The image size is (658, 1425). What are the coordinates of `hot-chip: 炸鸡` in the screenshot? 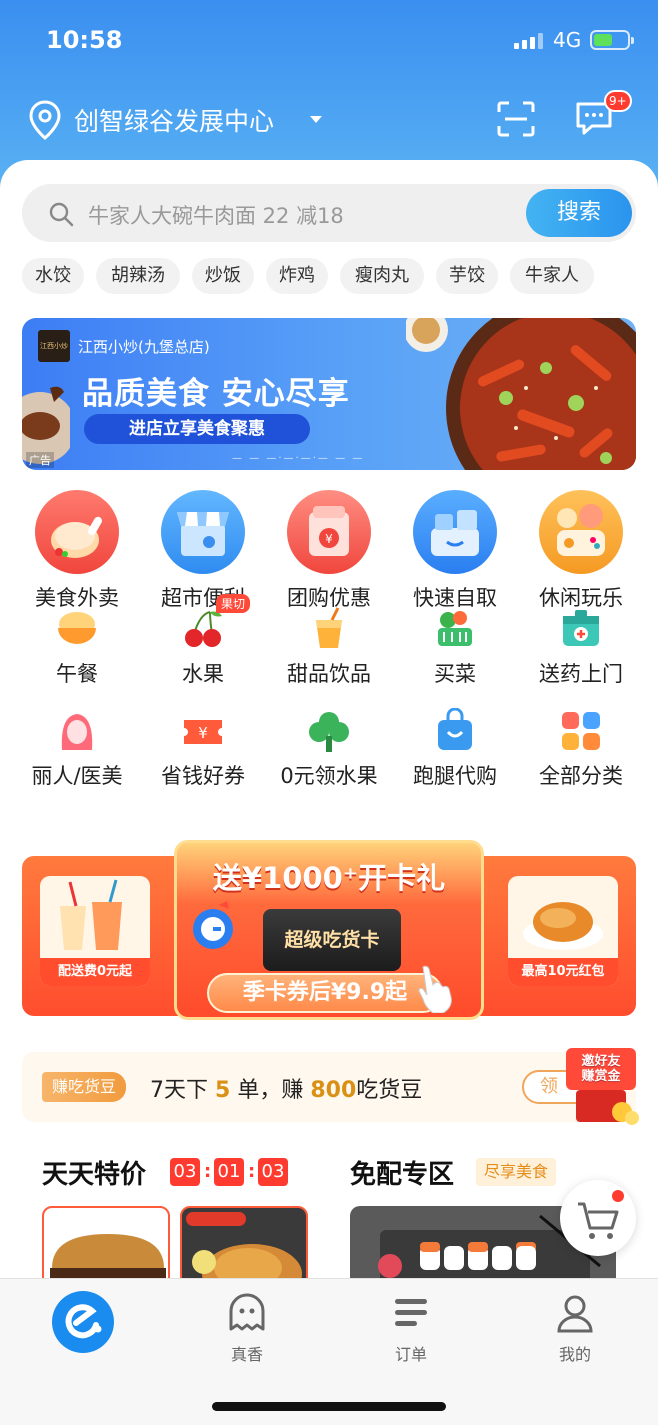 It's located at (297, 276).